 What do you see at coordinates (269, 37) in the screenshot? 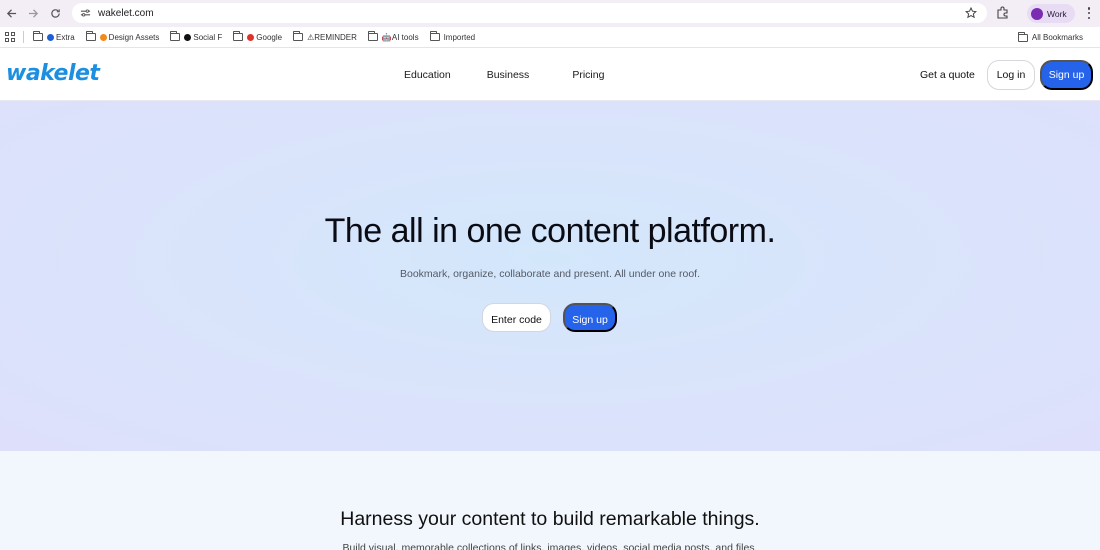
I see `bookmark-label: Google` at bounding box center [269, 37].